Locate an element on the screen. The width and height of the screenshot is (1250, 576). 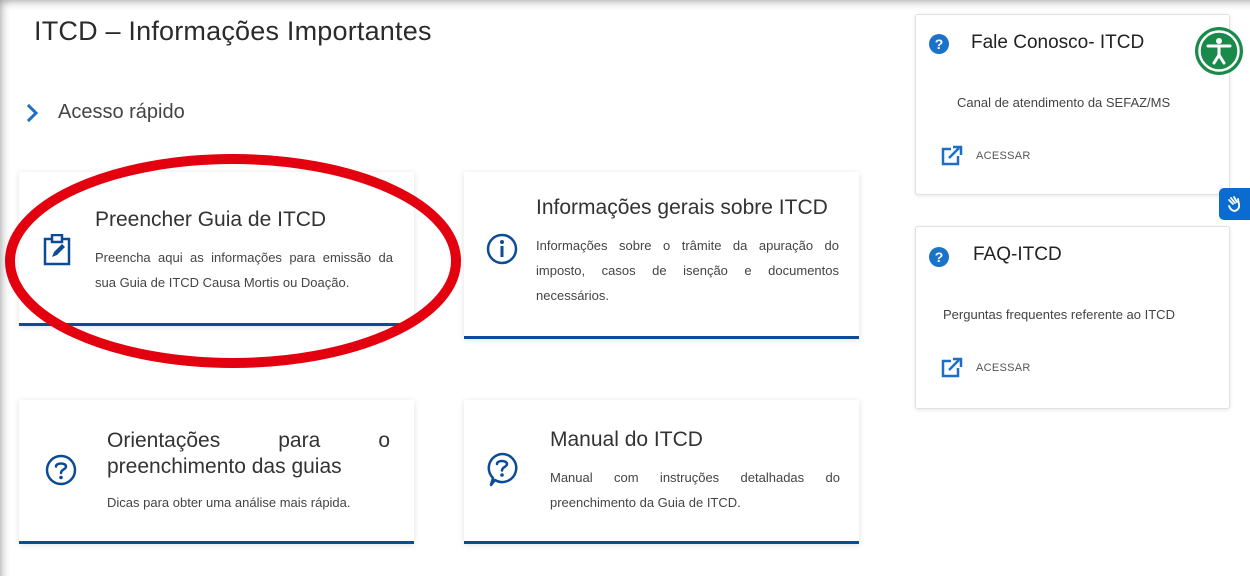
sidebar-description: Perguntas frequentes referente ao ITCD is located at coordinates (1059, 314).